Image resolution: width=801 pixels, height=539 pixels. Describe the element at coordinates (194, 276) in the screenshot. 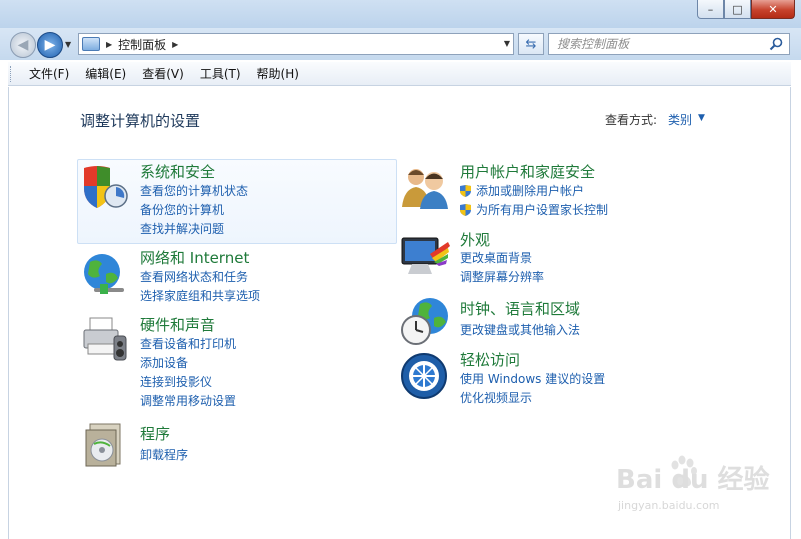

I see `link-network-status: 查看网络状态和任务` at that location.